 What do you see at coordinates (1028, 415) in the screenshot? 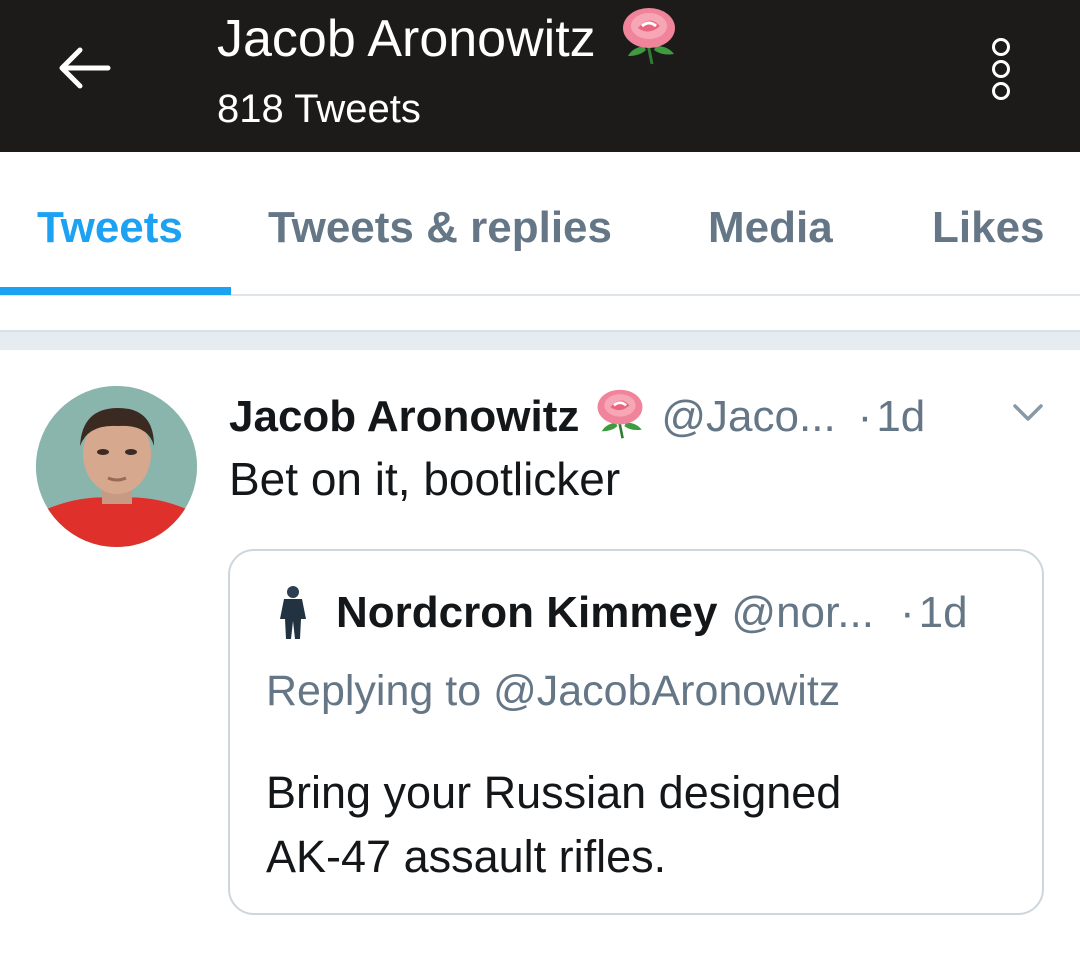
I see `chevron-down-icon` at bounding box center [1028, 415].